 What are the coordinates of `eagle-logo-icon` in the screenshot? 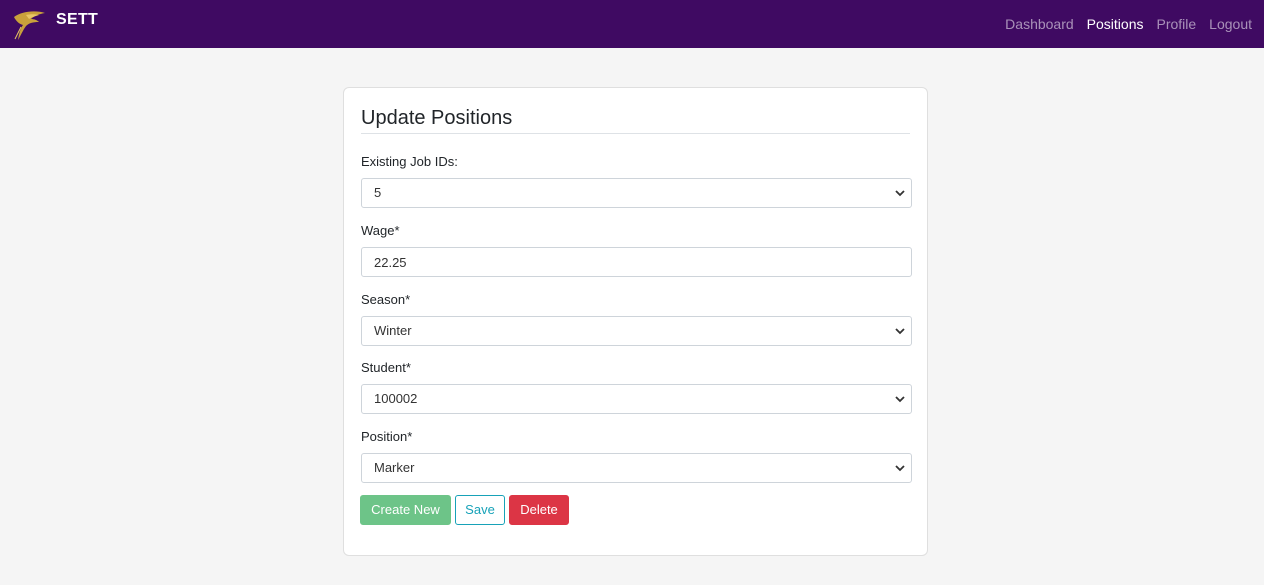 It's located at (29, 26).